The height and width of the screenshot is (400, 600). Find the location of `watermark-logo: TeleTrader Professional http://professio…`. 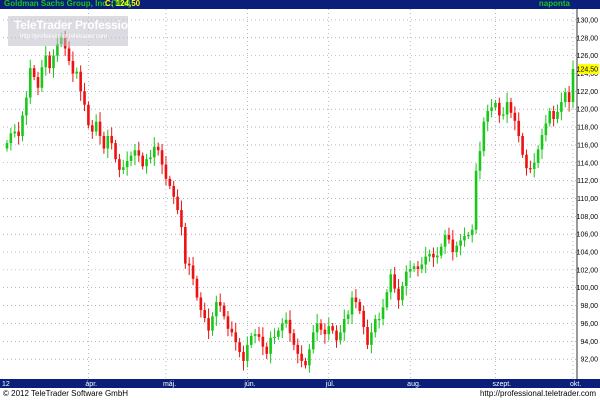

watermark-logo: TeleTrader Professional http://professio… is located at coordinates (76, 31).